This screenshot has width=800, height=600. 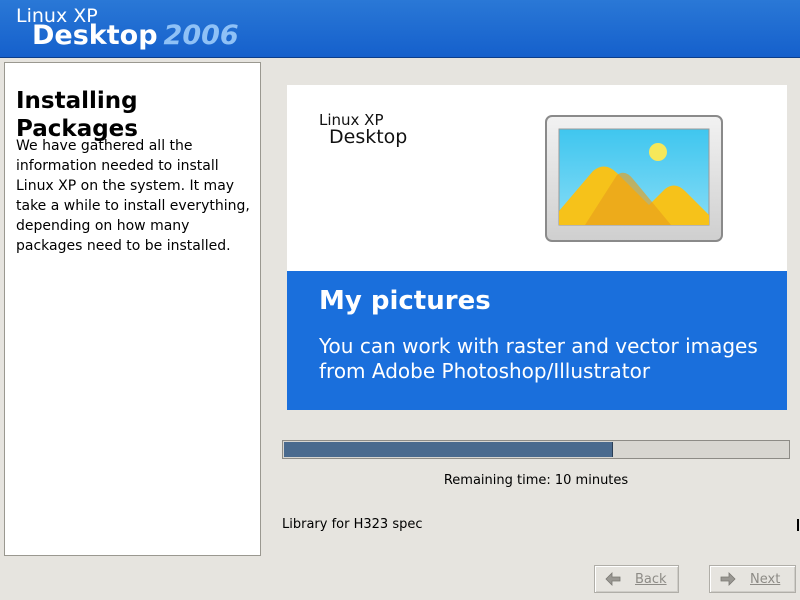 I want to click on back-button: Back, so click(x=636, y=579).